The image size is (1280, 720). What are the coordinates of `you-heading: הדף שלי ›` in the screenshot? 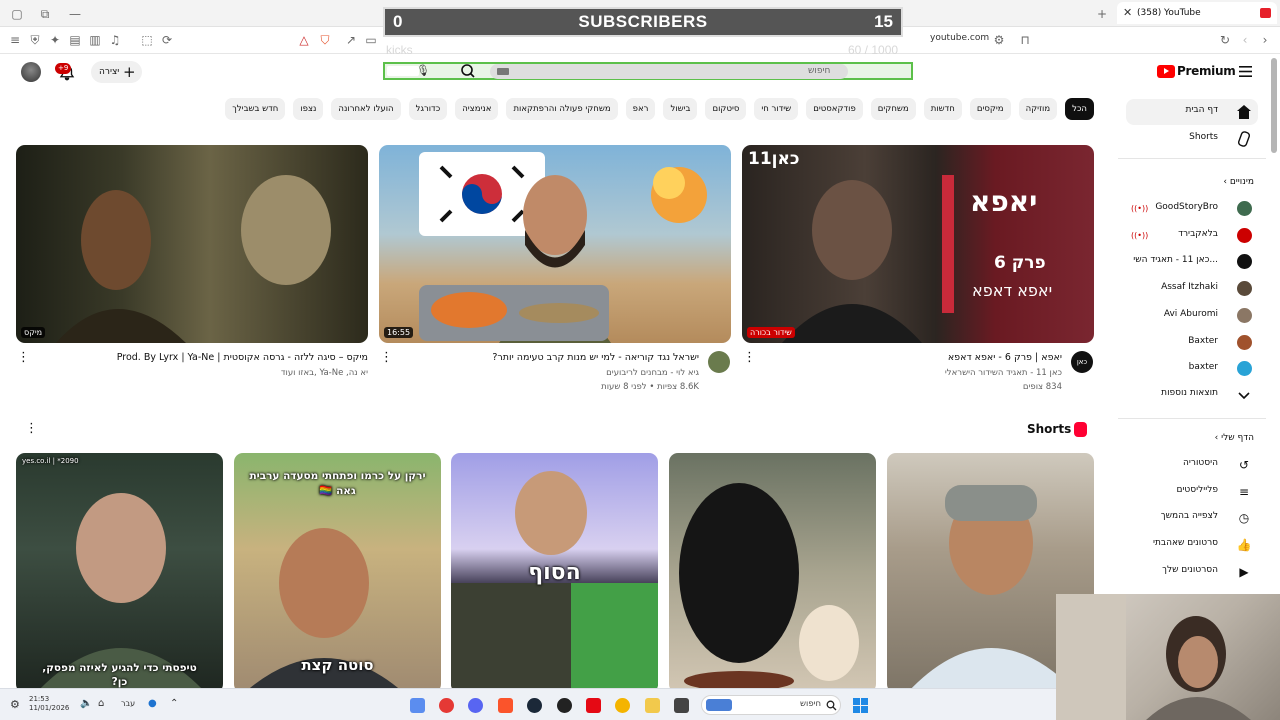 It's located at (1234, 438).